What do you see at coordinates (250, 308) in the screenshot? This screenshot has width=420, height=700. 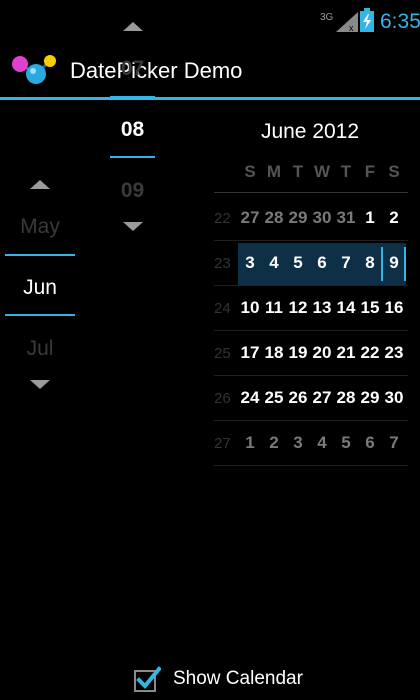 I see `calendar-day: 10` at bounding box center [250, 308].